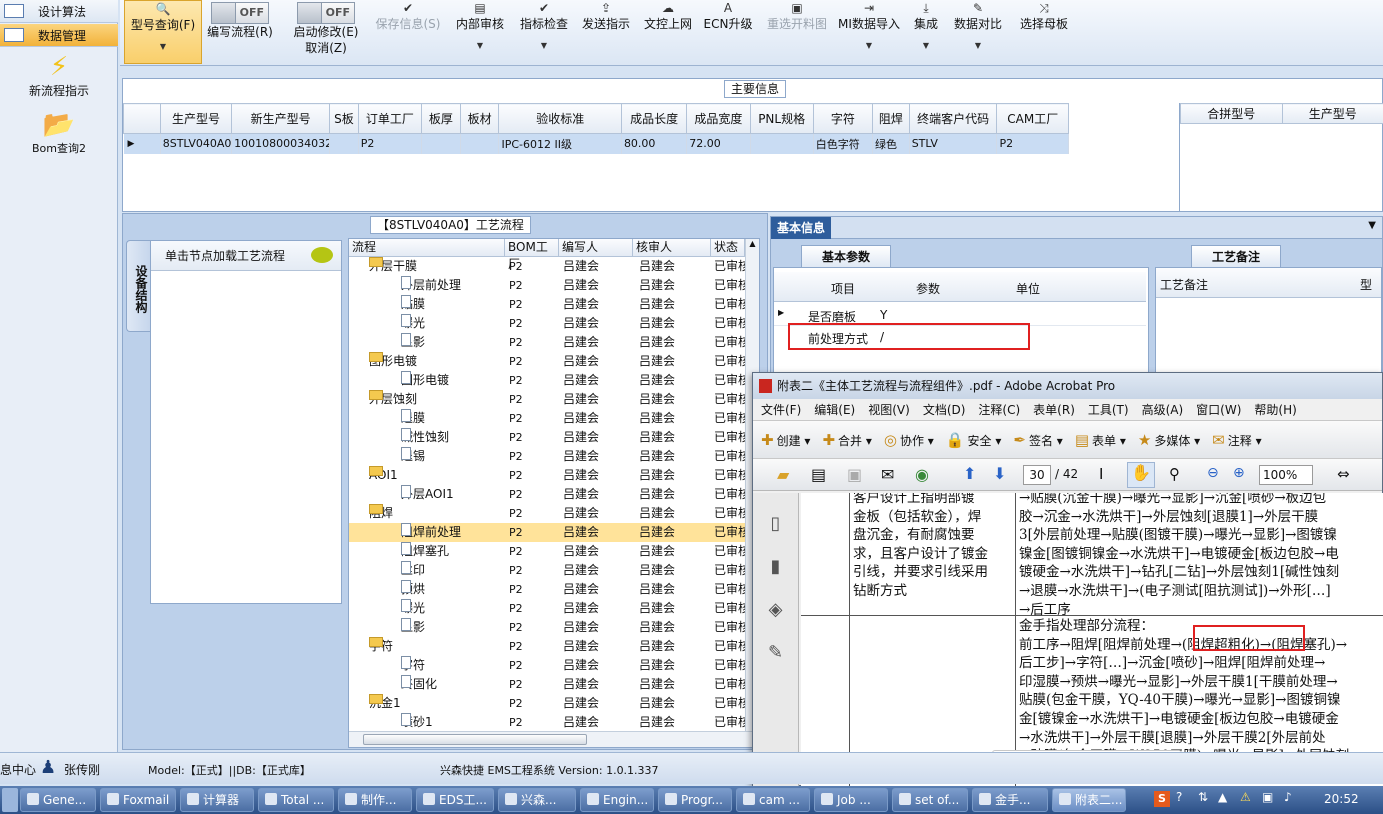  I want to click on indicator-check-button: ✔ 指标检查 ▼, so click(544, 32).